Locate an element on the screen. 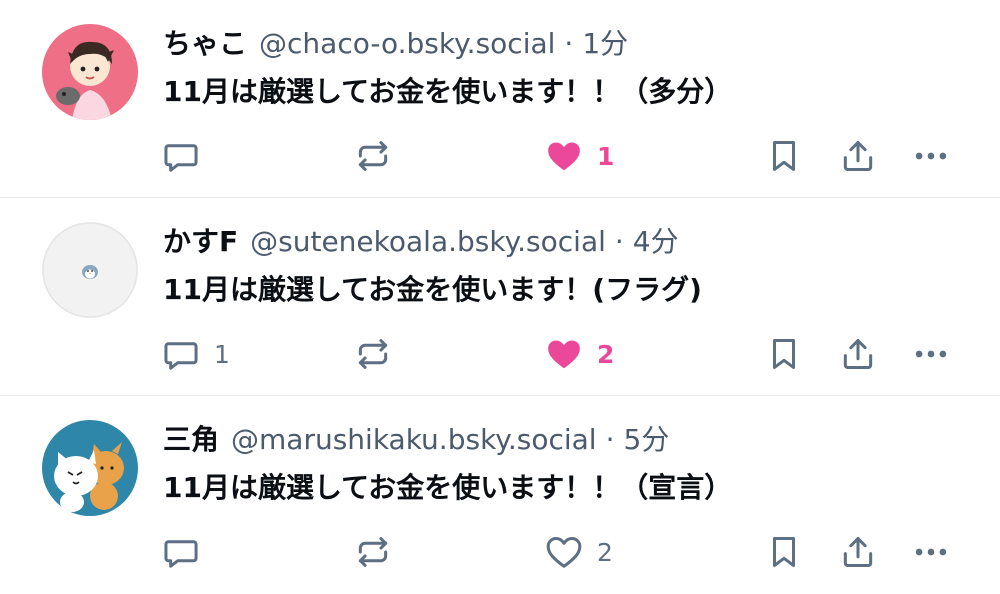 This screenshot has width=1000, height=594. post-text: 11月は厳選してお金を使います！！（宣言） is located at coordinates (448, 487).